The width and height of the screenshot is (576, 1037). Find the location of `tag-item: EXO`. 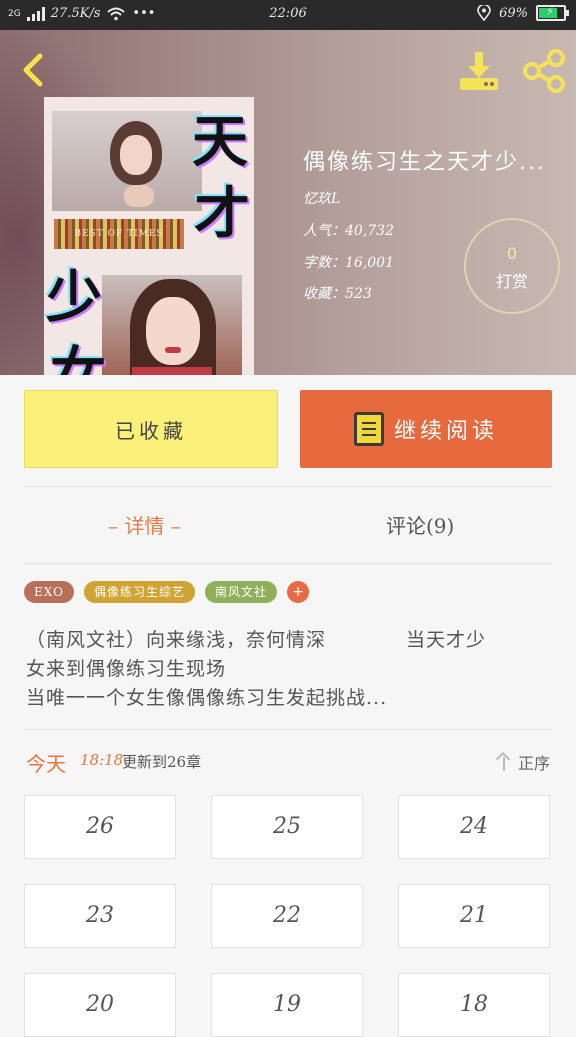

tag-item: EXO is located at coordinates (49, 592).